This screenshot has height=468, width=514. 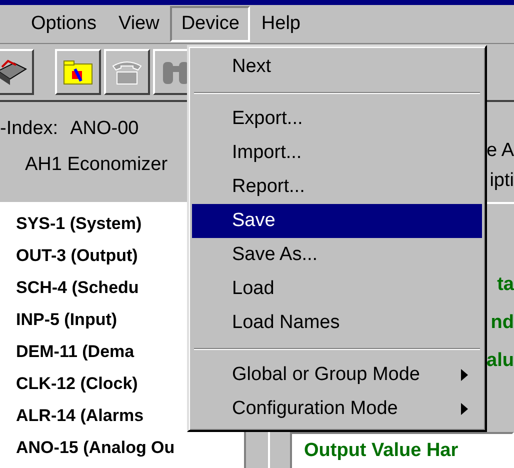 What do you see at coordinates (281, 24) in the screenshot?
I see `menu-title: Help` at bounding box center [281, 24].